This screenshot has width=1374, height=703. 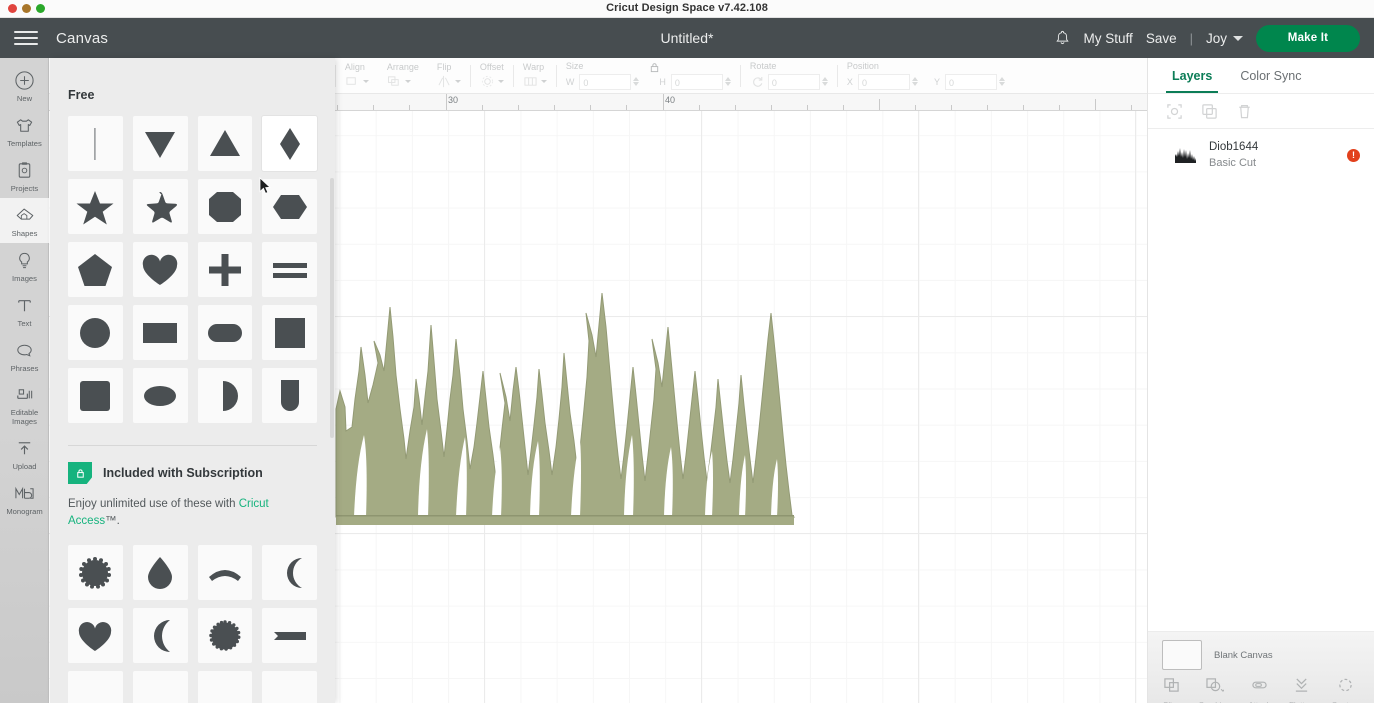 I want to click on rail-item-shapes: Shapes, so click(x=24, y=220).